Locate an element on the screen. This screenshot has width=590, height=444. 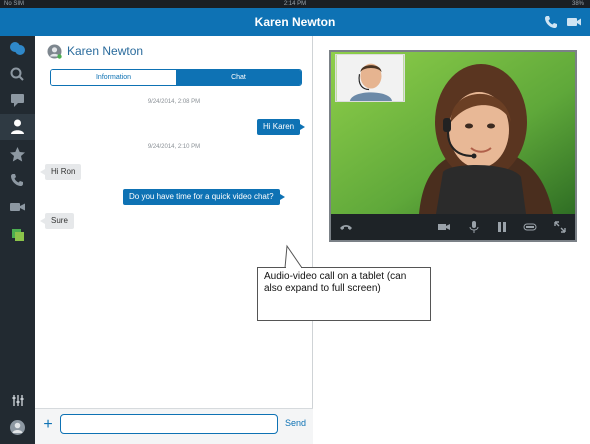
contact-icon is located at coordinates (17, 126).